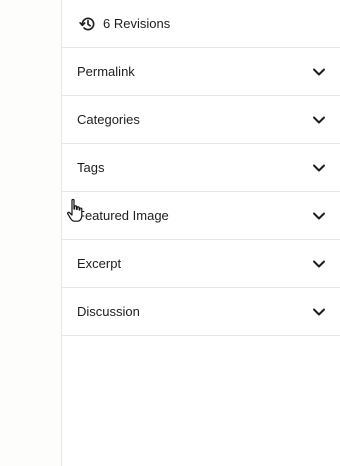  Describe the element at coordinates (108, 119) in the screenshot. I see `panel-categories-label: Categories` at that location.